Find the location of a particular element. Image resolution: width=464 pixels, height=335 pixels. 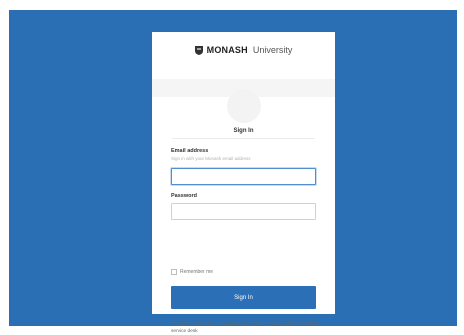

crest-icon is located at coordinates (198, 50).